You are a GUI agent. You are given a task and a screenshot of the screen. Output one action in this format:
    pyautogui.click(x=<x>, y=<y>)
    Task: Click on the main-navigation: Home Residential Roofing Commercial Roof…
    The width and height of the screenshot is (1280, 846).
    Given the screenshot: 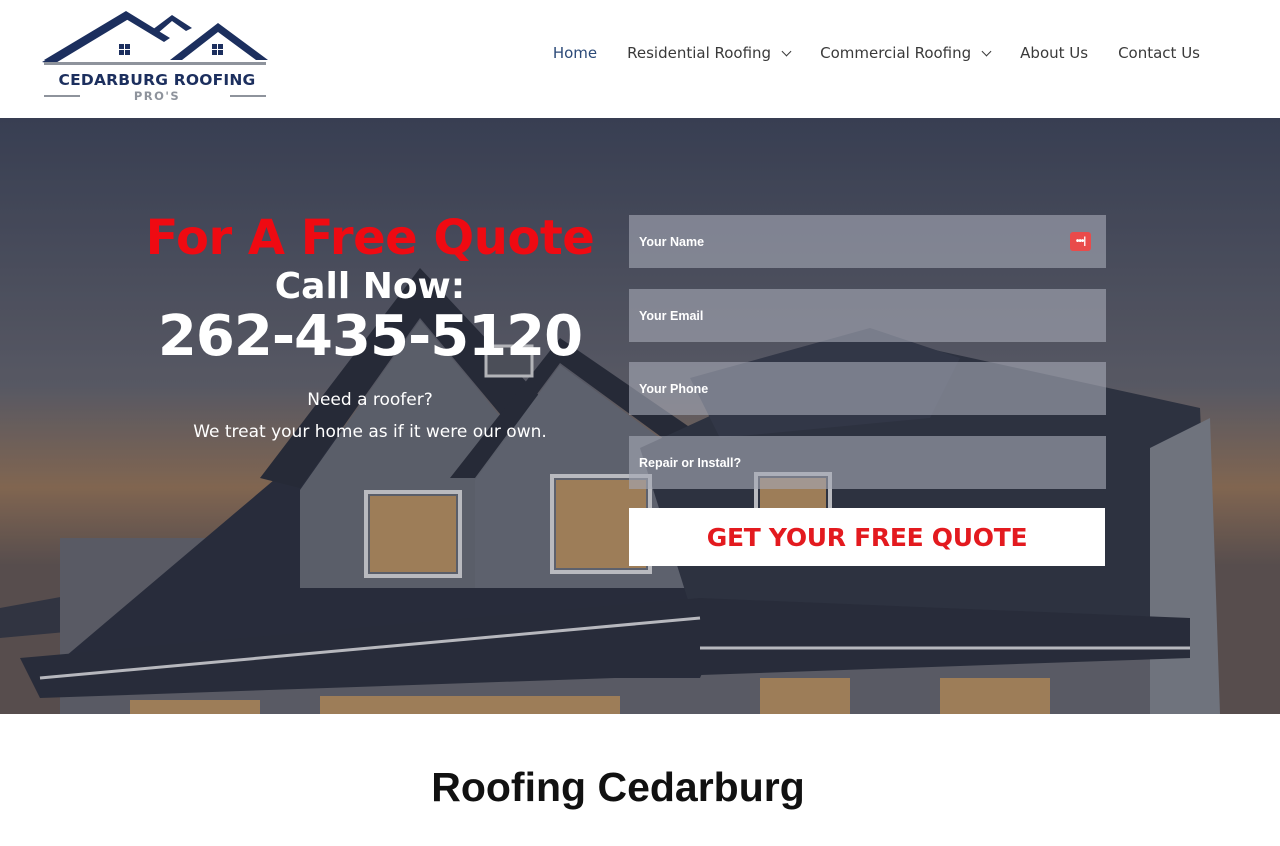 What is the action you would take?
    pyautogui.click(x=876, y=53)
    